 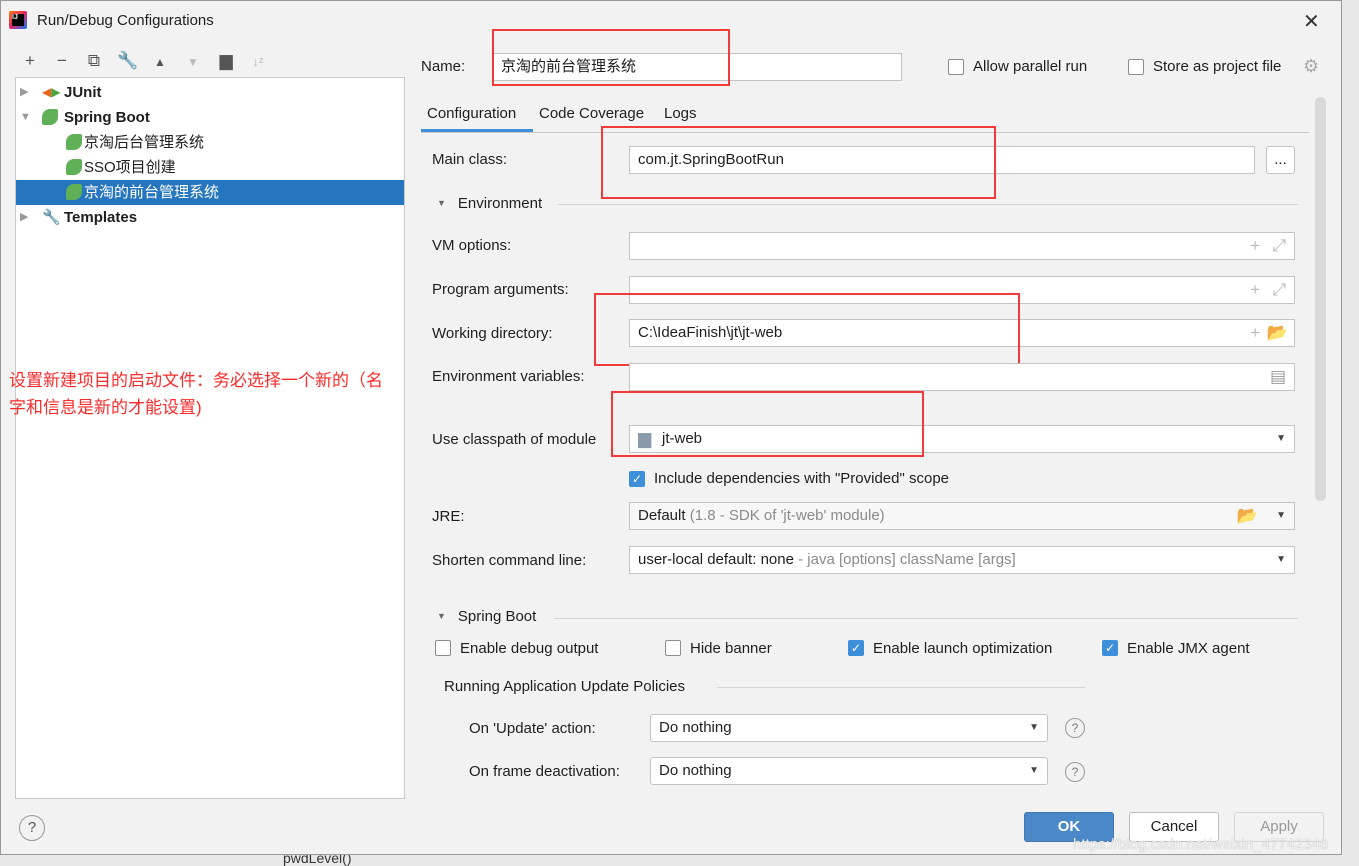 What do you see at coordinates (258, 61) in the screenshot?
I see `sort-icon: ↓ᶻ` at bounding box center [258, 61].